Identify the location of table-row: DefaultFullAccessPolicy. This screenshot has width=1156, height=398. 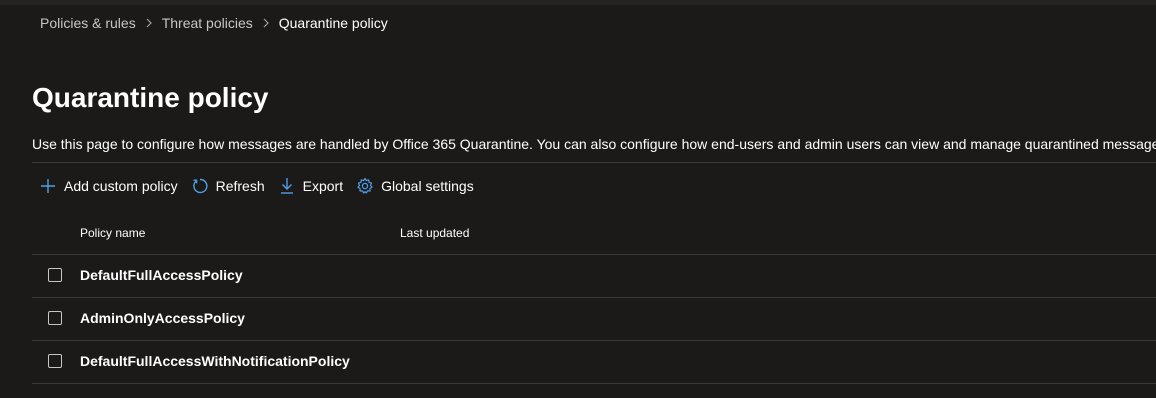
(594, 275).